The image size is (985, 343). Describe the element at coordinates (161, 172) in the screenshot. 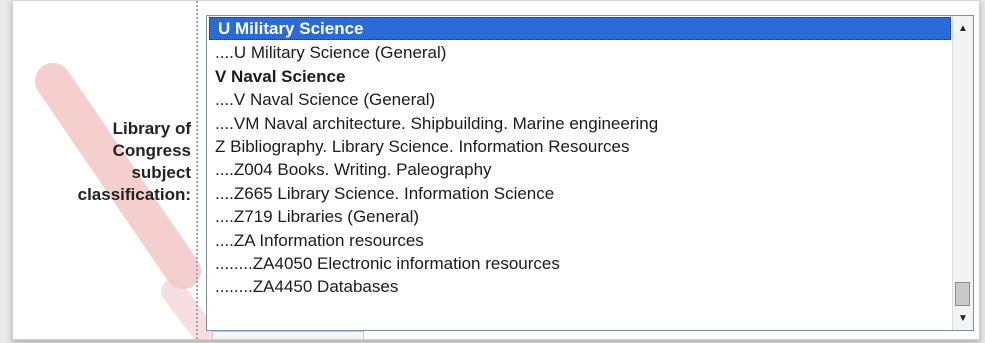

I see `field-label-line: subject` at that location.